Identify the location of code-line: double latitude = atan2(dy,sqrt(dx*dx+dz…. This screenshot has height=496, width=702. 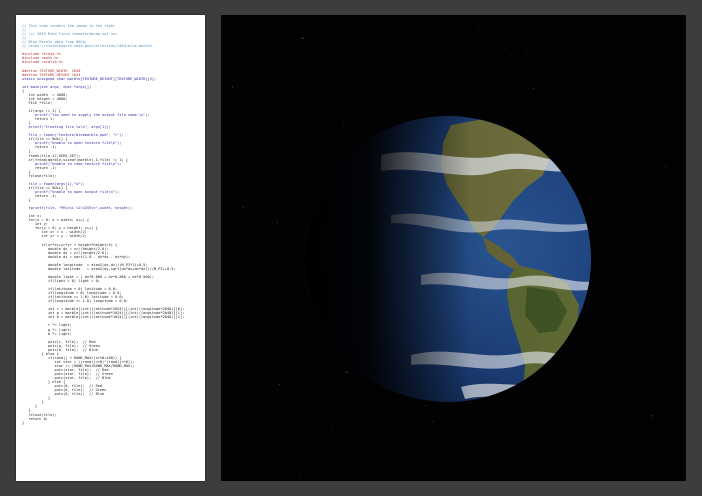
(99, 268).